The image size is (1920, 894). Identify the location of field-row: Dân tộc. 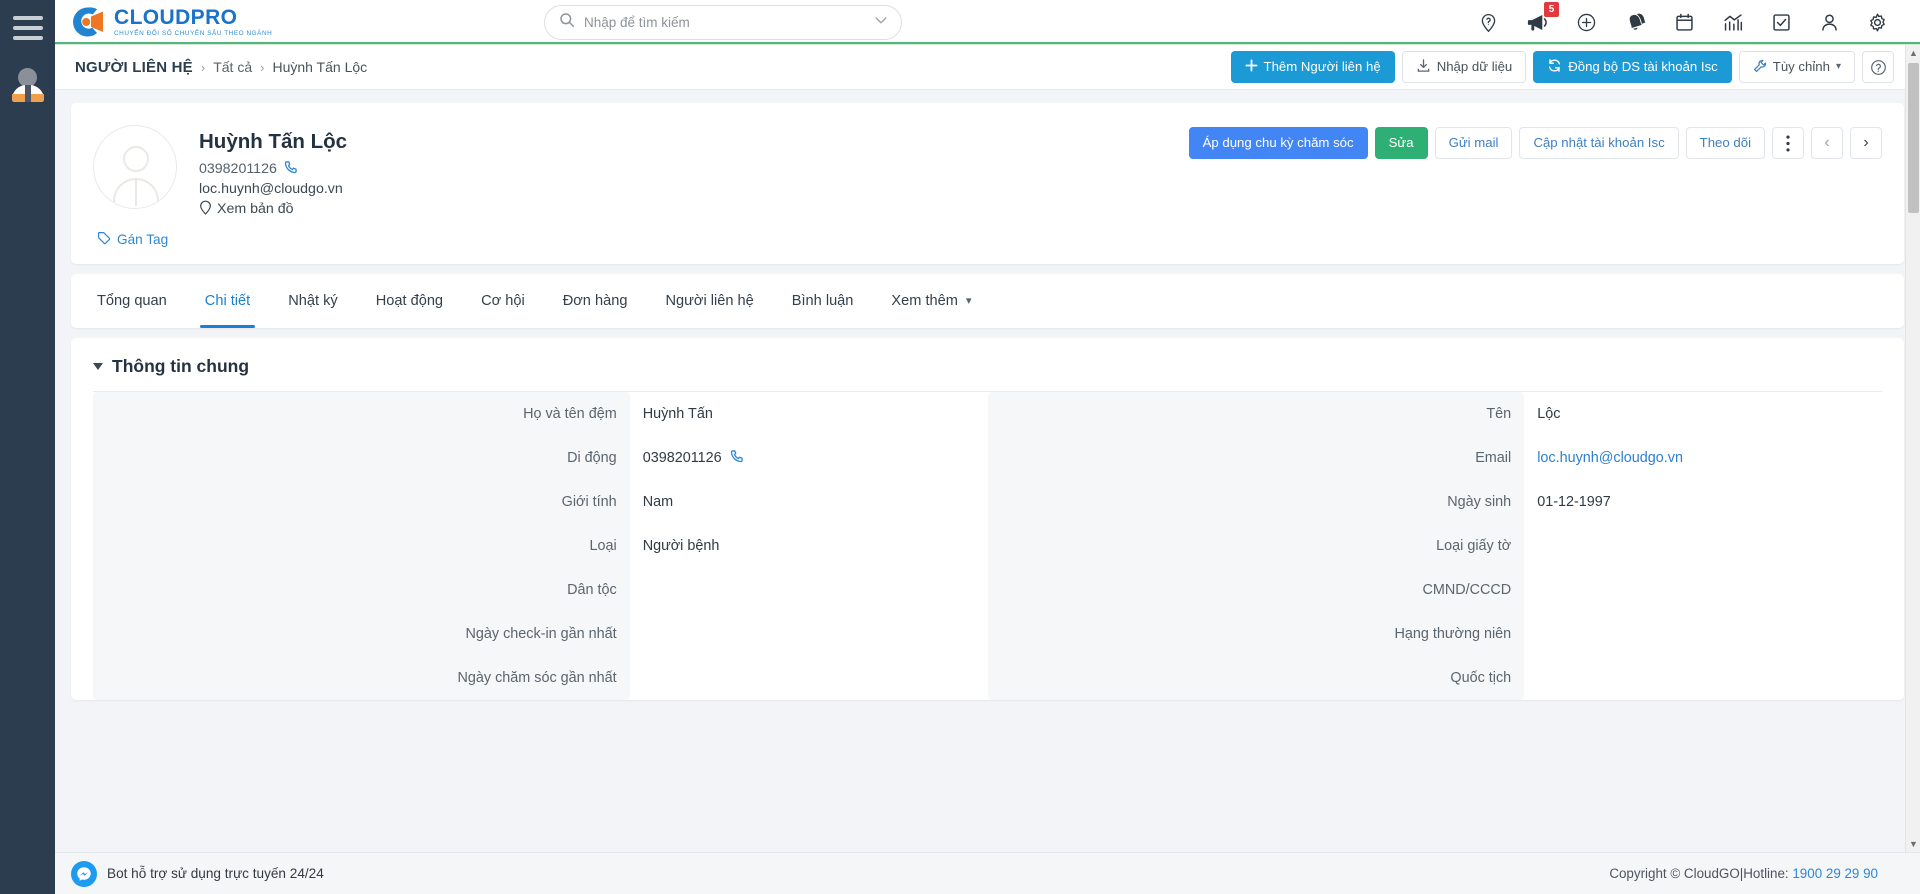
(540, 589).